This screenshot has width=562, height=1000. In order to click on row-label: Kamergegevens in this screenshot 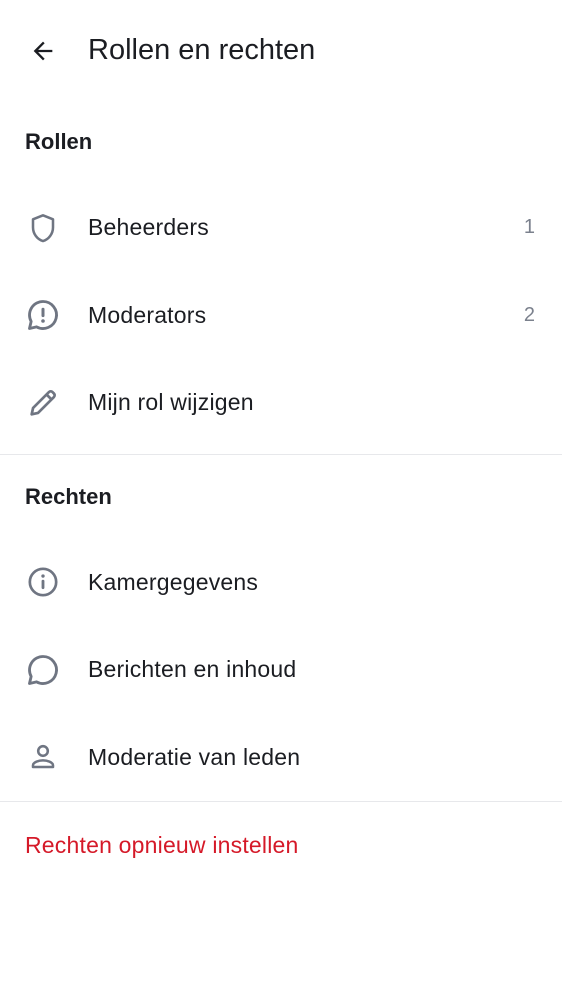, I will do `click(173, 581)`.